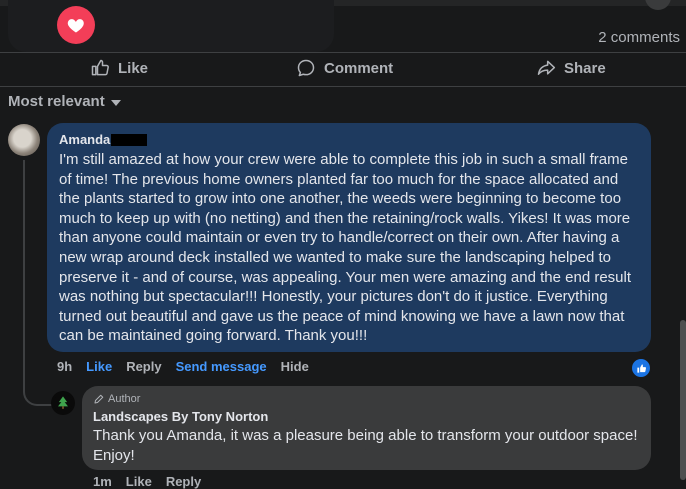 The image size is (686, 489). I want to click on sort-dropdown: Most relevant, so click(64, 101).